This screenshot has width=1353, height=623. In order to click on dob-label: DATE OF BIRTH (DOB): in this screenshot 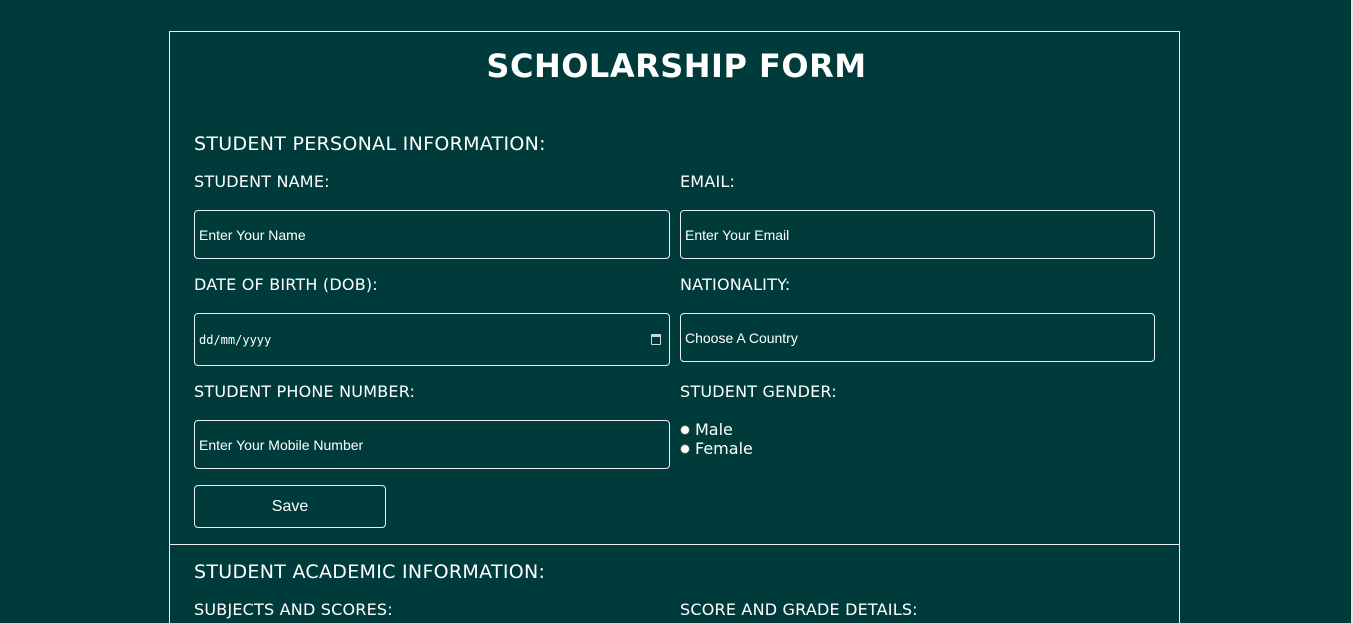, I will do `click(286, 284)`.